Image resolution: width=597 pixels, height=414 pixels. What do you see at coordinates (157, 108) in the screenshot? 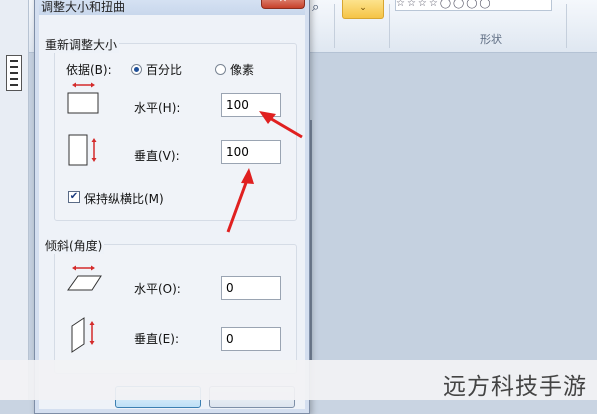
I see `resize-horizontal-label: 水平(H):` at bounding box center [157, 108].